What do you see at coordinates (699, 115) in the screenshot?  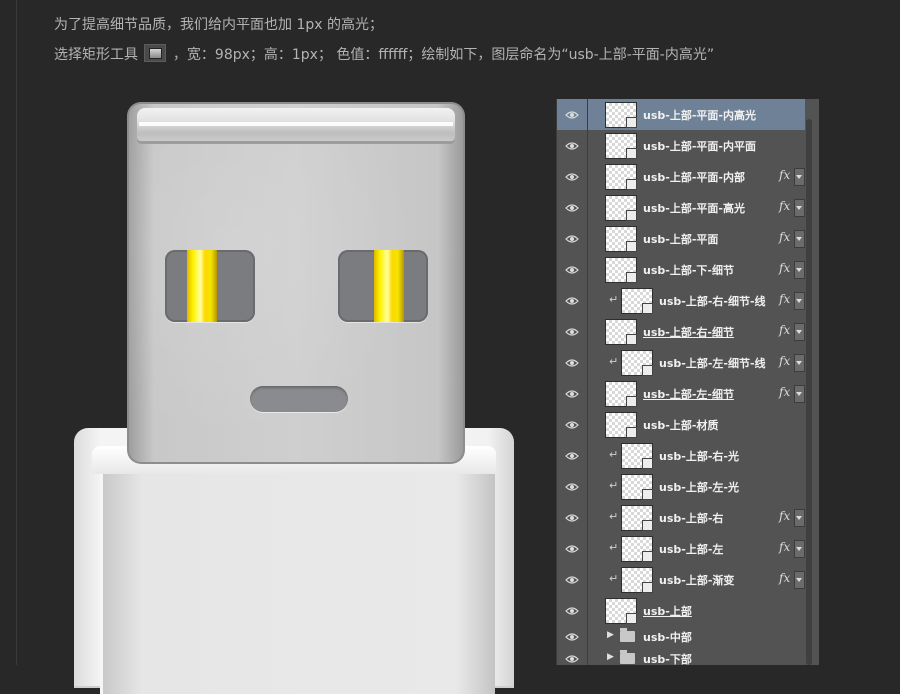 I see `layer-name: usb-上部-平面-内高光` at bounding box center [699, 115].